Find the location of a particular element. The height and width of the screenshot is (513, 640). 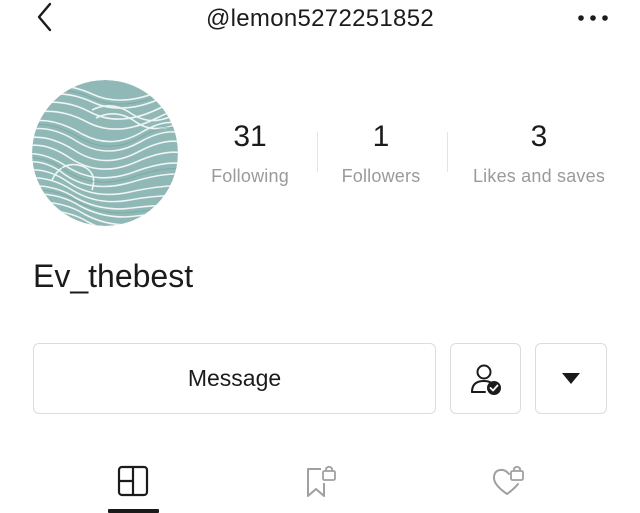

tab-liked is located at coordinates (508, 481).